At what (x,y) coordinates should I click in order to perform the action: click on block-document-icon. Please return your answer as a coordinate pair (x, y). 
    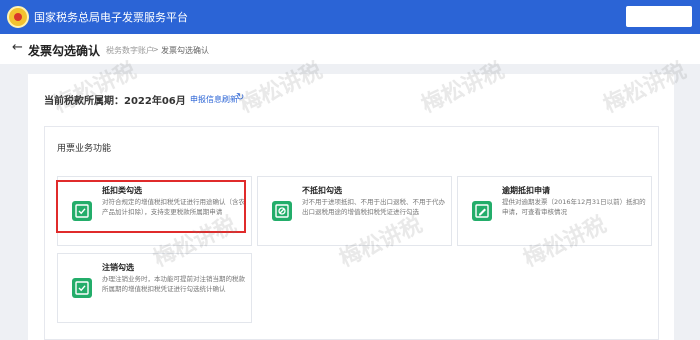
    Looking at the image, I should click on (282, 211).